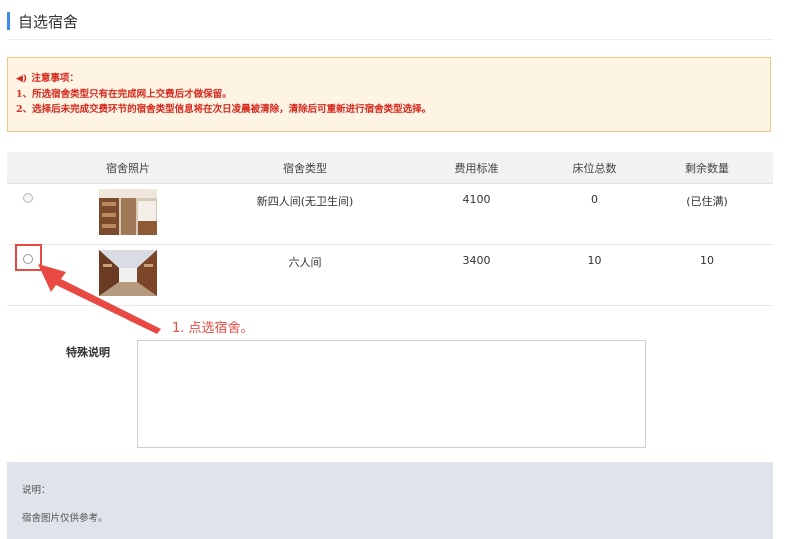 Image resolution: width=802 pixels, height=539 pixels. I want to click on footer-text: 宿舍图片仅供参考。, so click(65, 518).